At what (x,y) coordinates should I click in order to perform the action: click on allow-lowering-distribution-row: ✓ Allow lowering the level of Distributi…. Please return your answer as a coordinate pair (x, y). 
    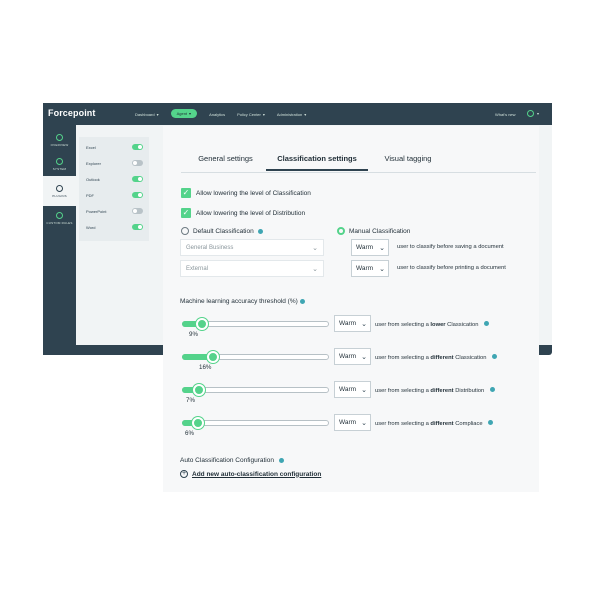
    Looking at the image, I should click on (243, 213).